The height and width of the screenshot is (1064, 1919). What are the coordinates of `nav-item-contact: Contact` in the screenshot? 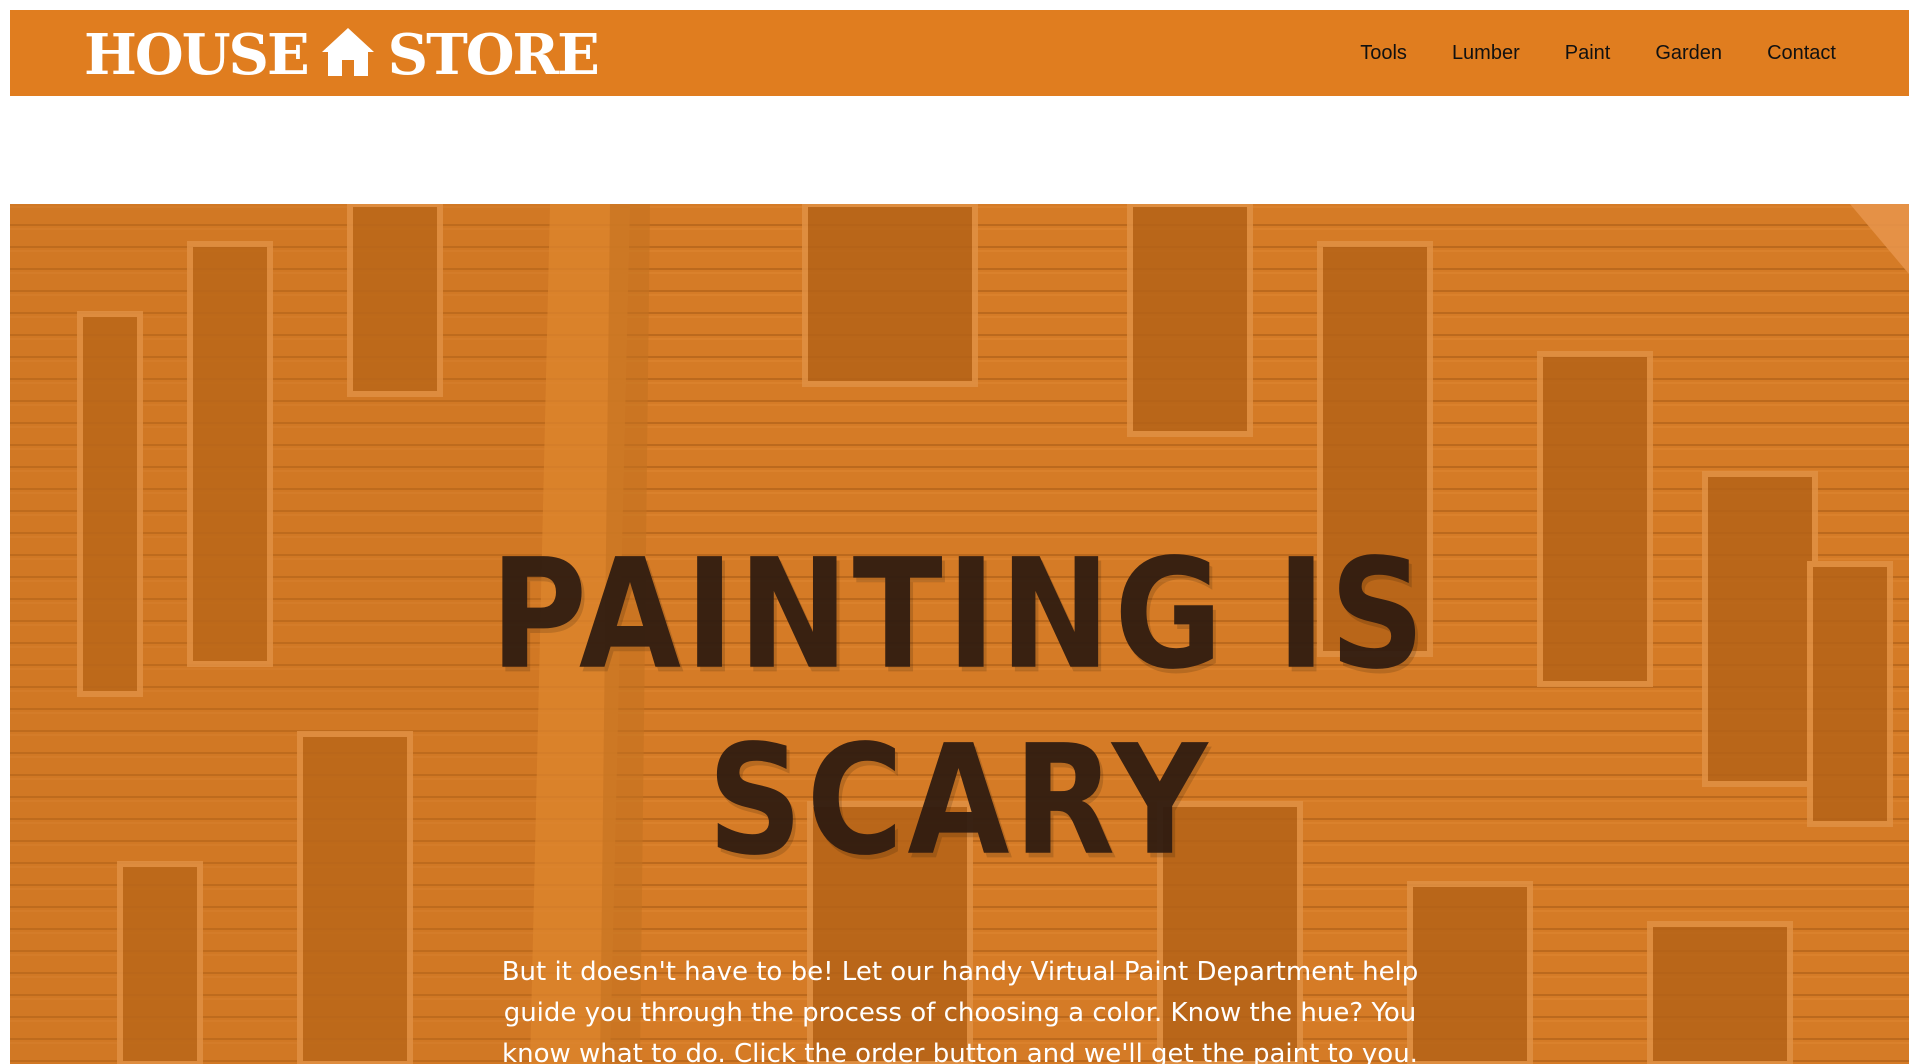 It's located at (1801, 53).